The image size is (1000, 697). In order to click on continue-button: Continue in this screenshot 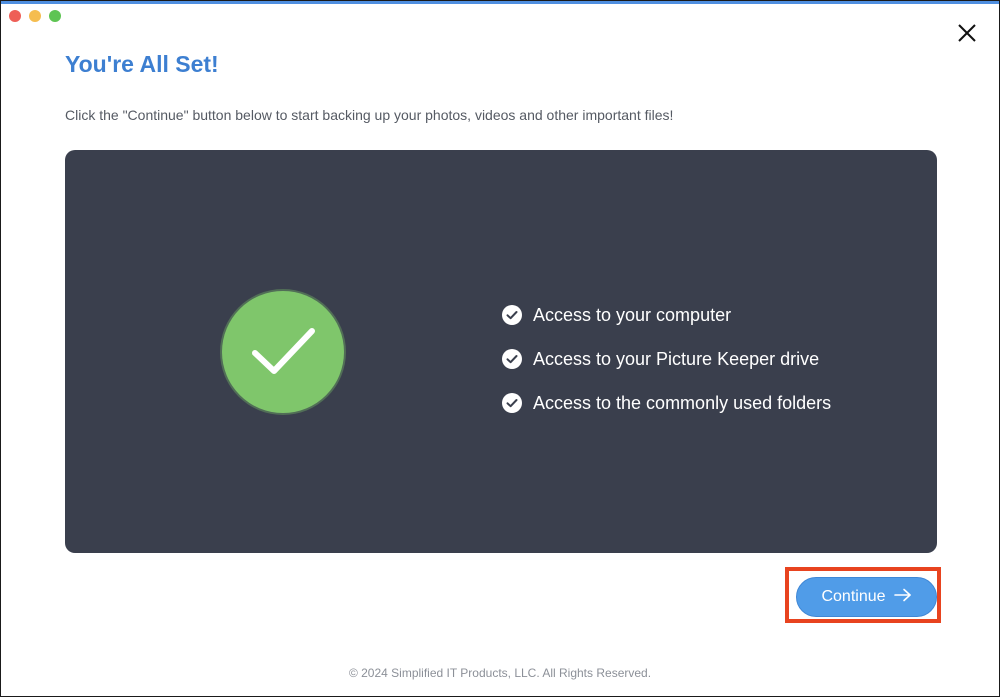, I will do `click(866, 597)`.